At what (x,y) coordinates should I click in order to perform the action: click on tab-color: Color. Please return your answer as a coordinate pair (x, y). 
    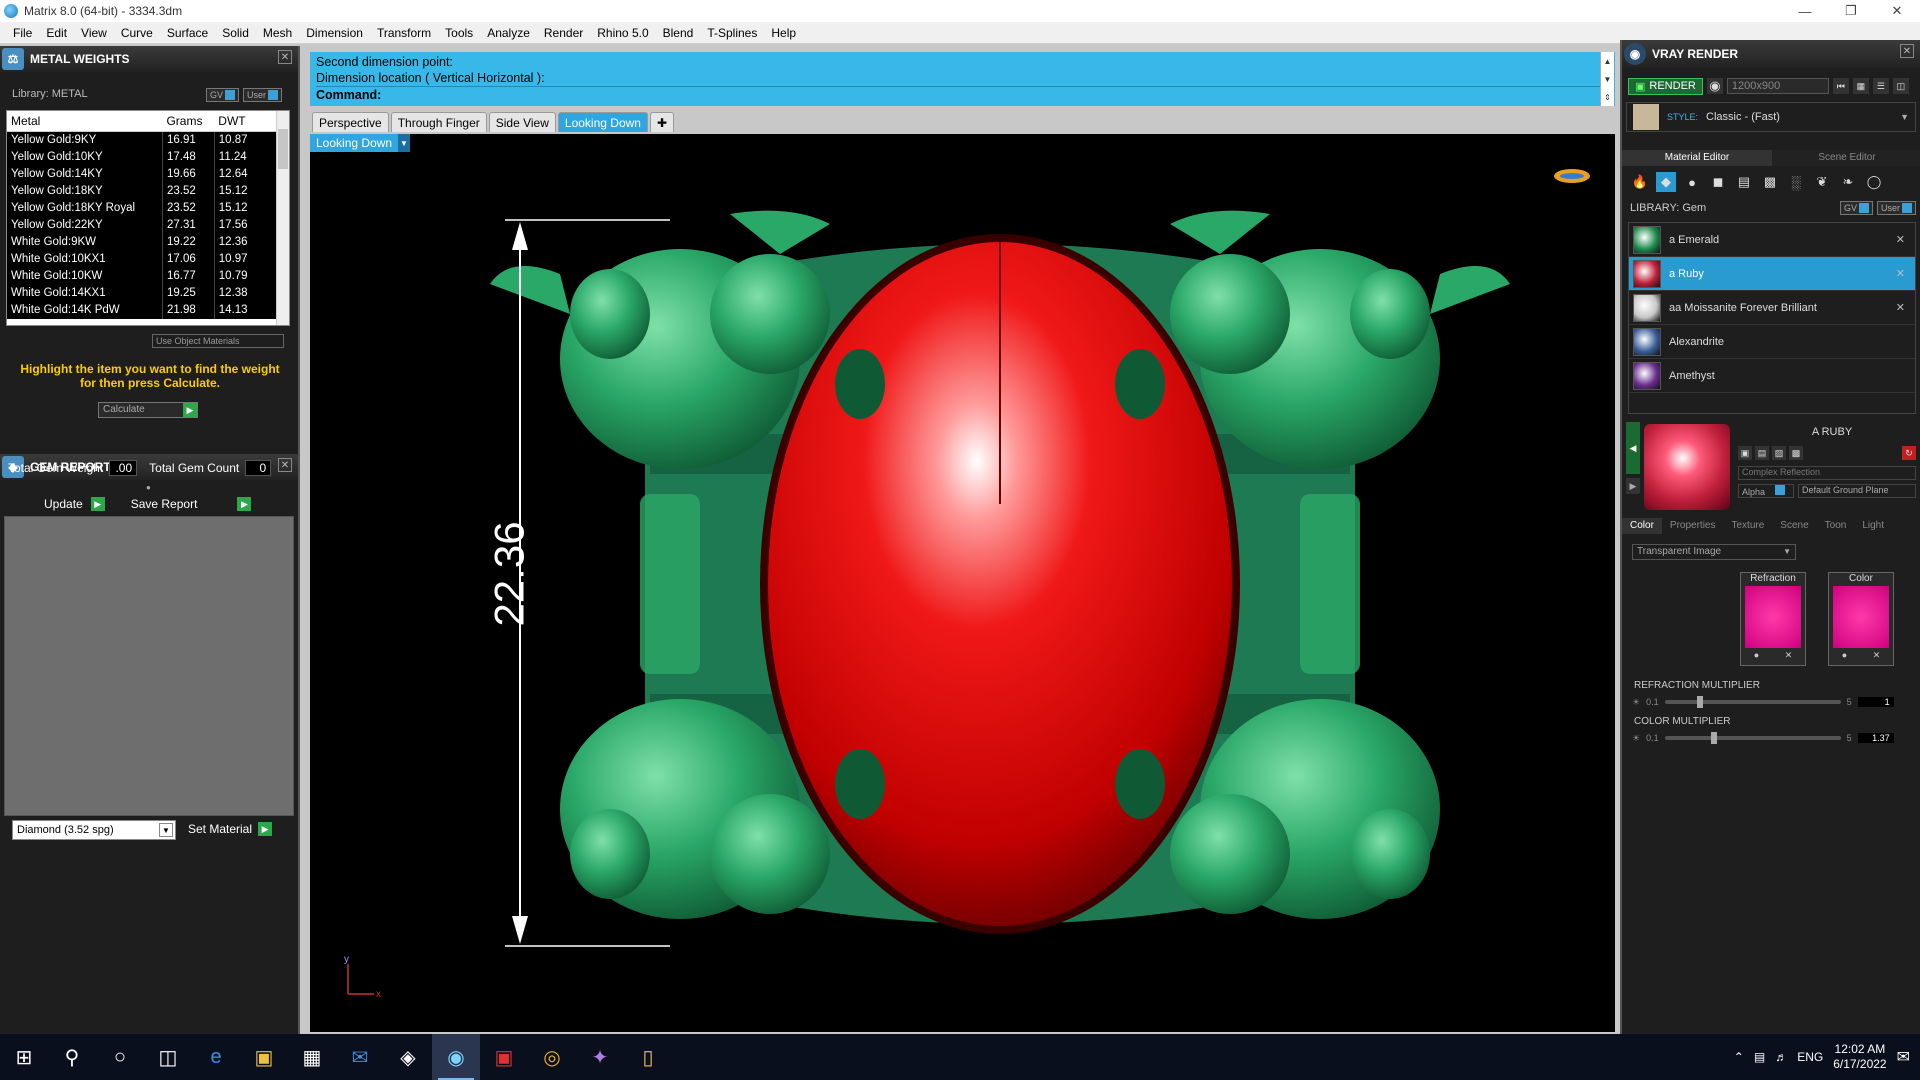
    Looking at the image, I should click on (1642, 526).